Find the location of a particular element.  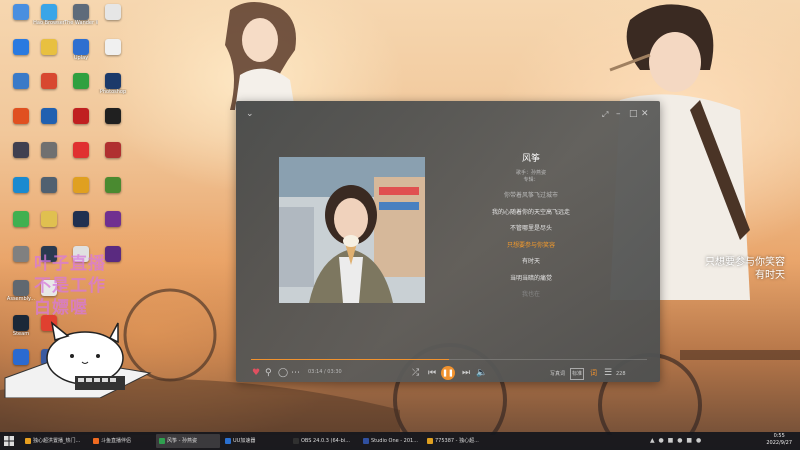

lyric-line: 有时天 is located at coordinates (531, 262).